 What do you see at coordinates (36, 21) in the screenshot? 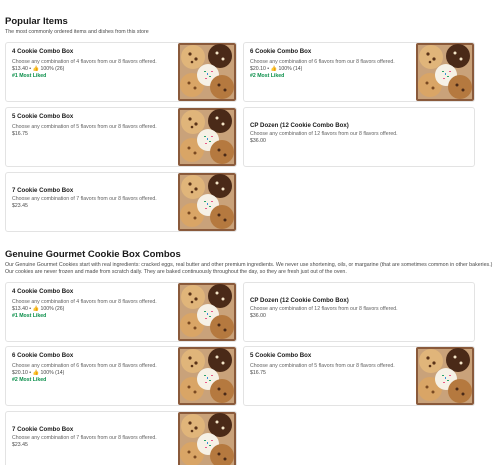
I see `section-title: Popular Items` at bounding box center [36, 21].